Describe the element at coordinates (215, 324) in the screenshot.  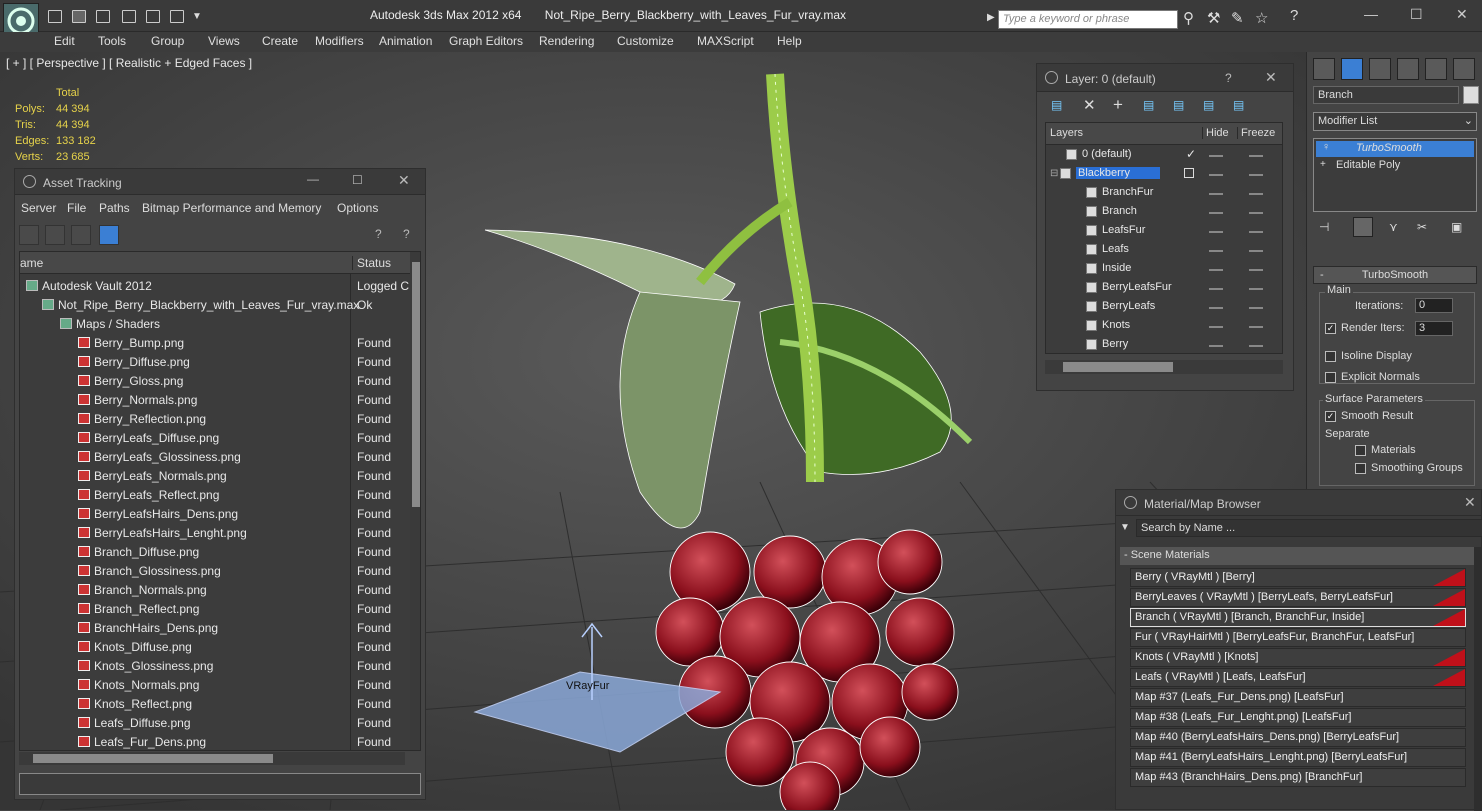
I see `asset-row: Maps / Shaders` at that location.